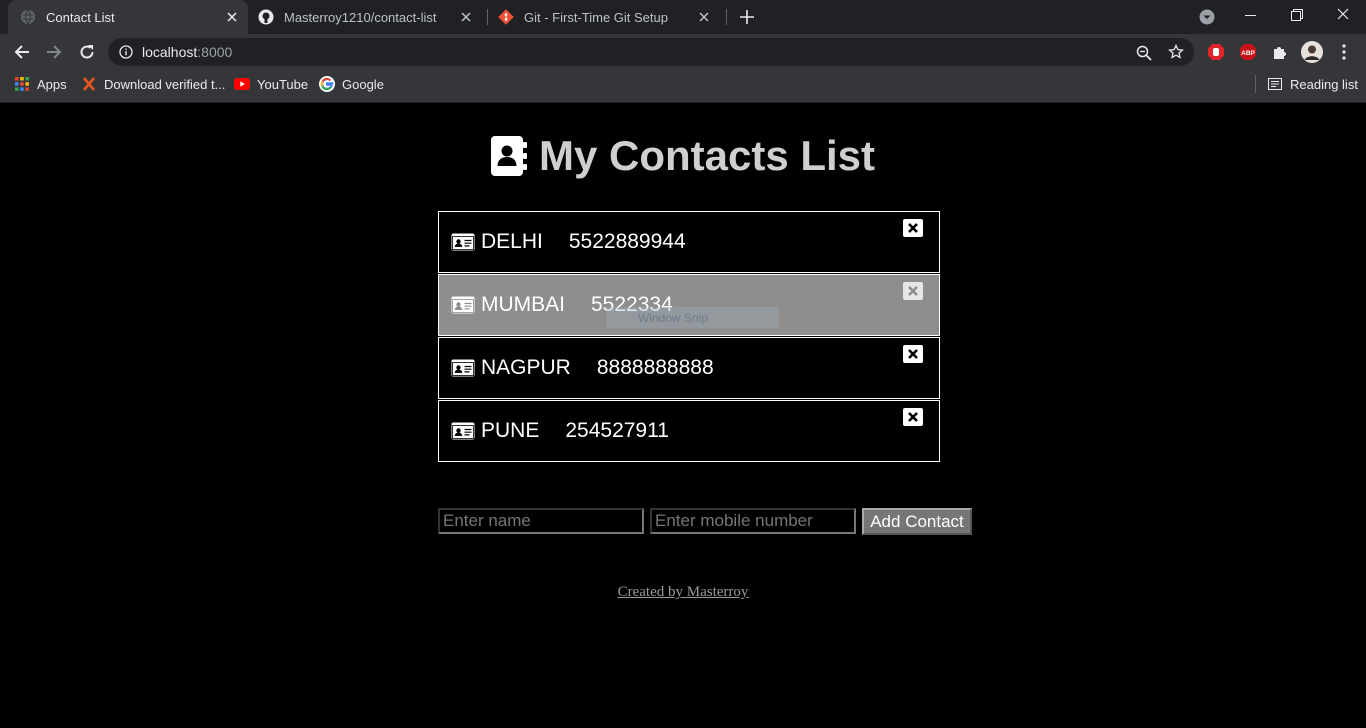 The height and width of the screenshot is (728, 1366). I want to click on forward-button, so click(54, 52).